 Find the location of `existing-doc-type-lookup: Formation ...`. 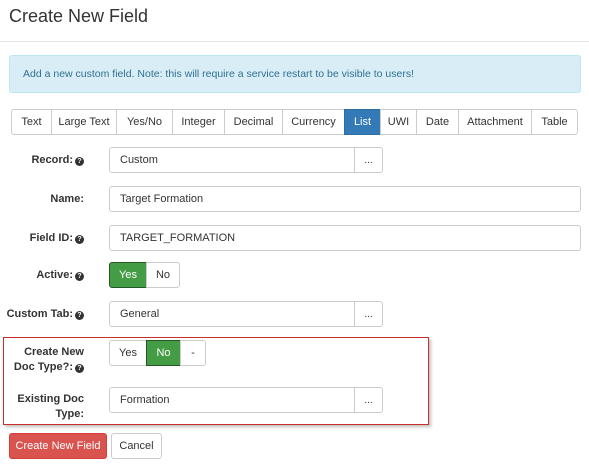

existing-doc-type-lookup: Formation ... is located at coordinates (246, 400).